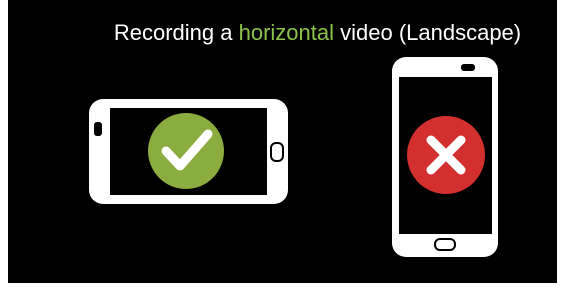  I want to click on cross-icon, so click(446, 155).